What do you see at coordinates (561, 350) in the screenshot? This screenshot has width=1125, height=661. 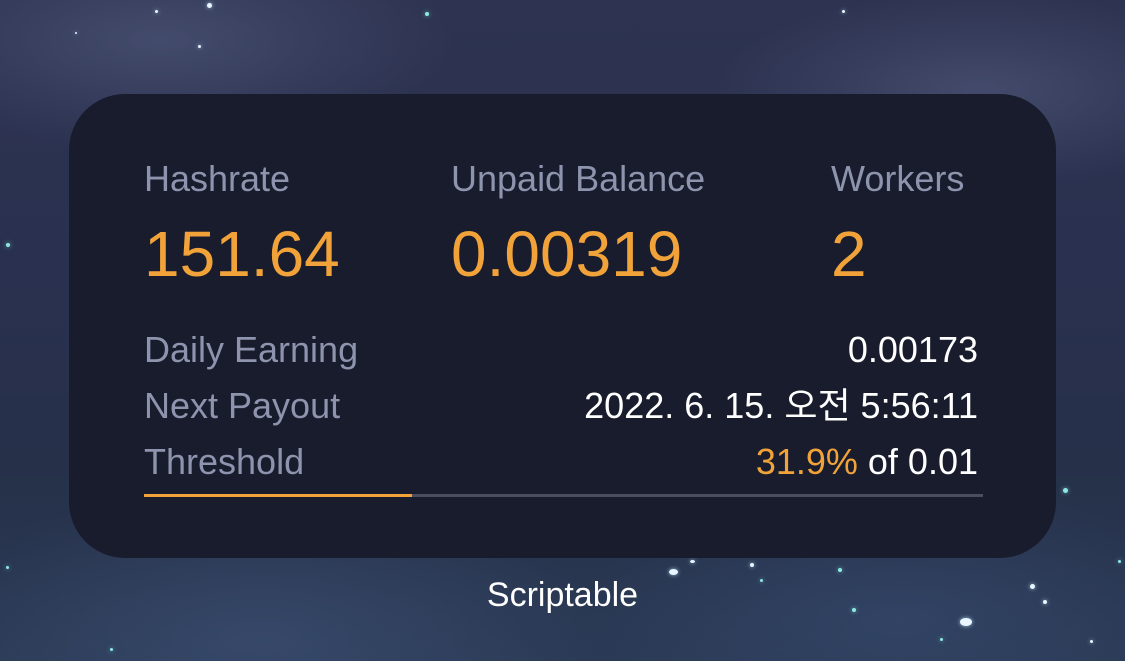 I see `daily-earning-row: Daily Earning 0.00173` at bounding box center [561, 350].